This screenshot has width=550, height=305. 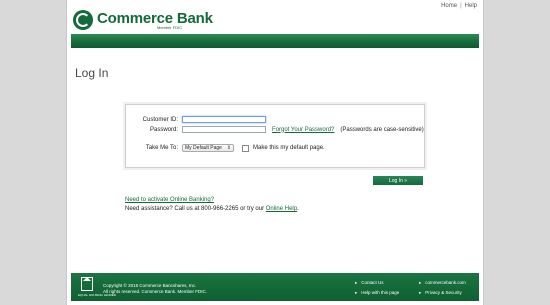 I want to click on footer-links-col2: ▸ commercebank.com ▸ Privacy & Security, so click(x=442, y=288).